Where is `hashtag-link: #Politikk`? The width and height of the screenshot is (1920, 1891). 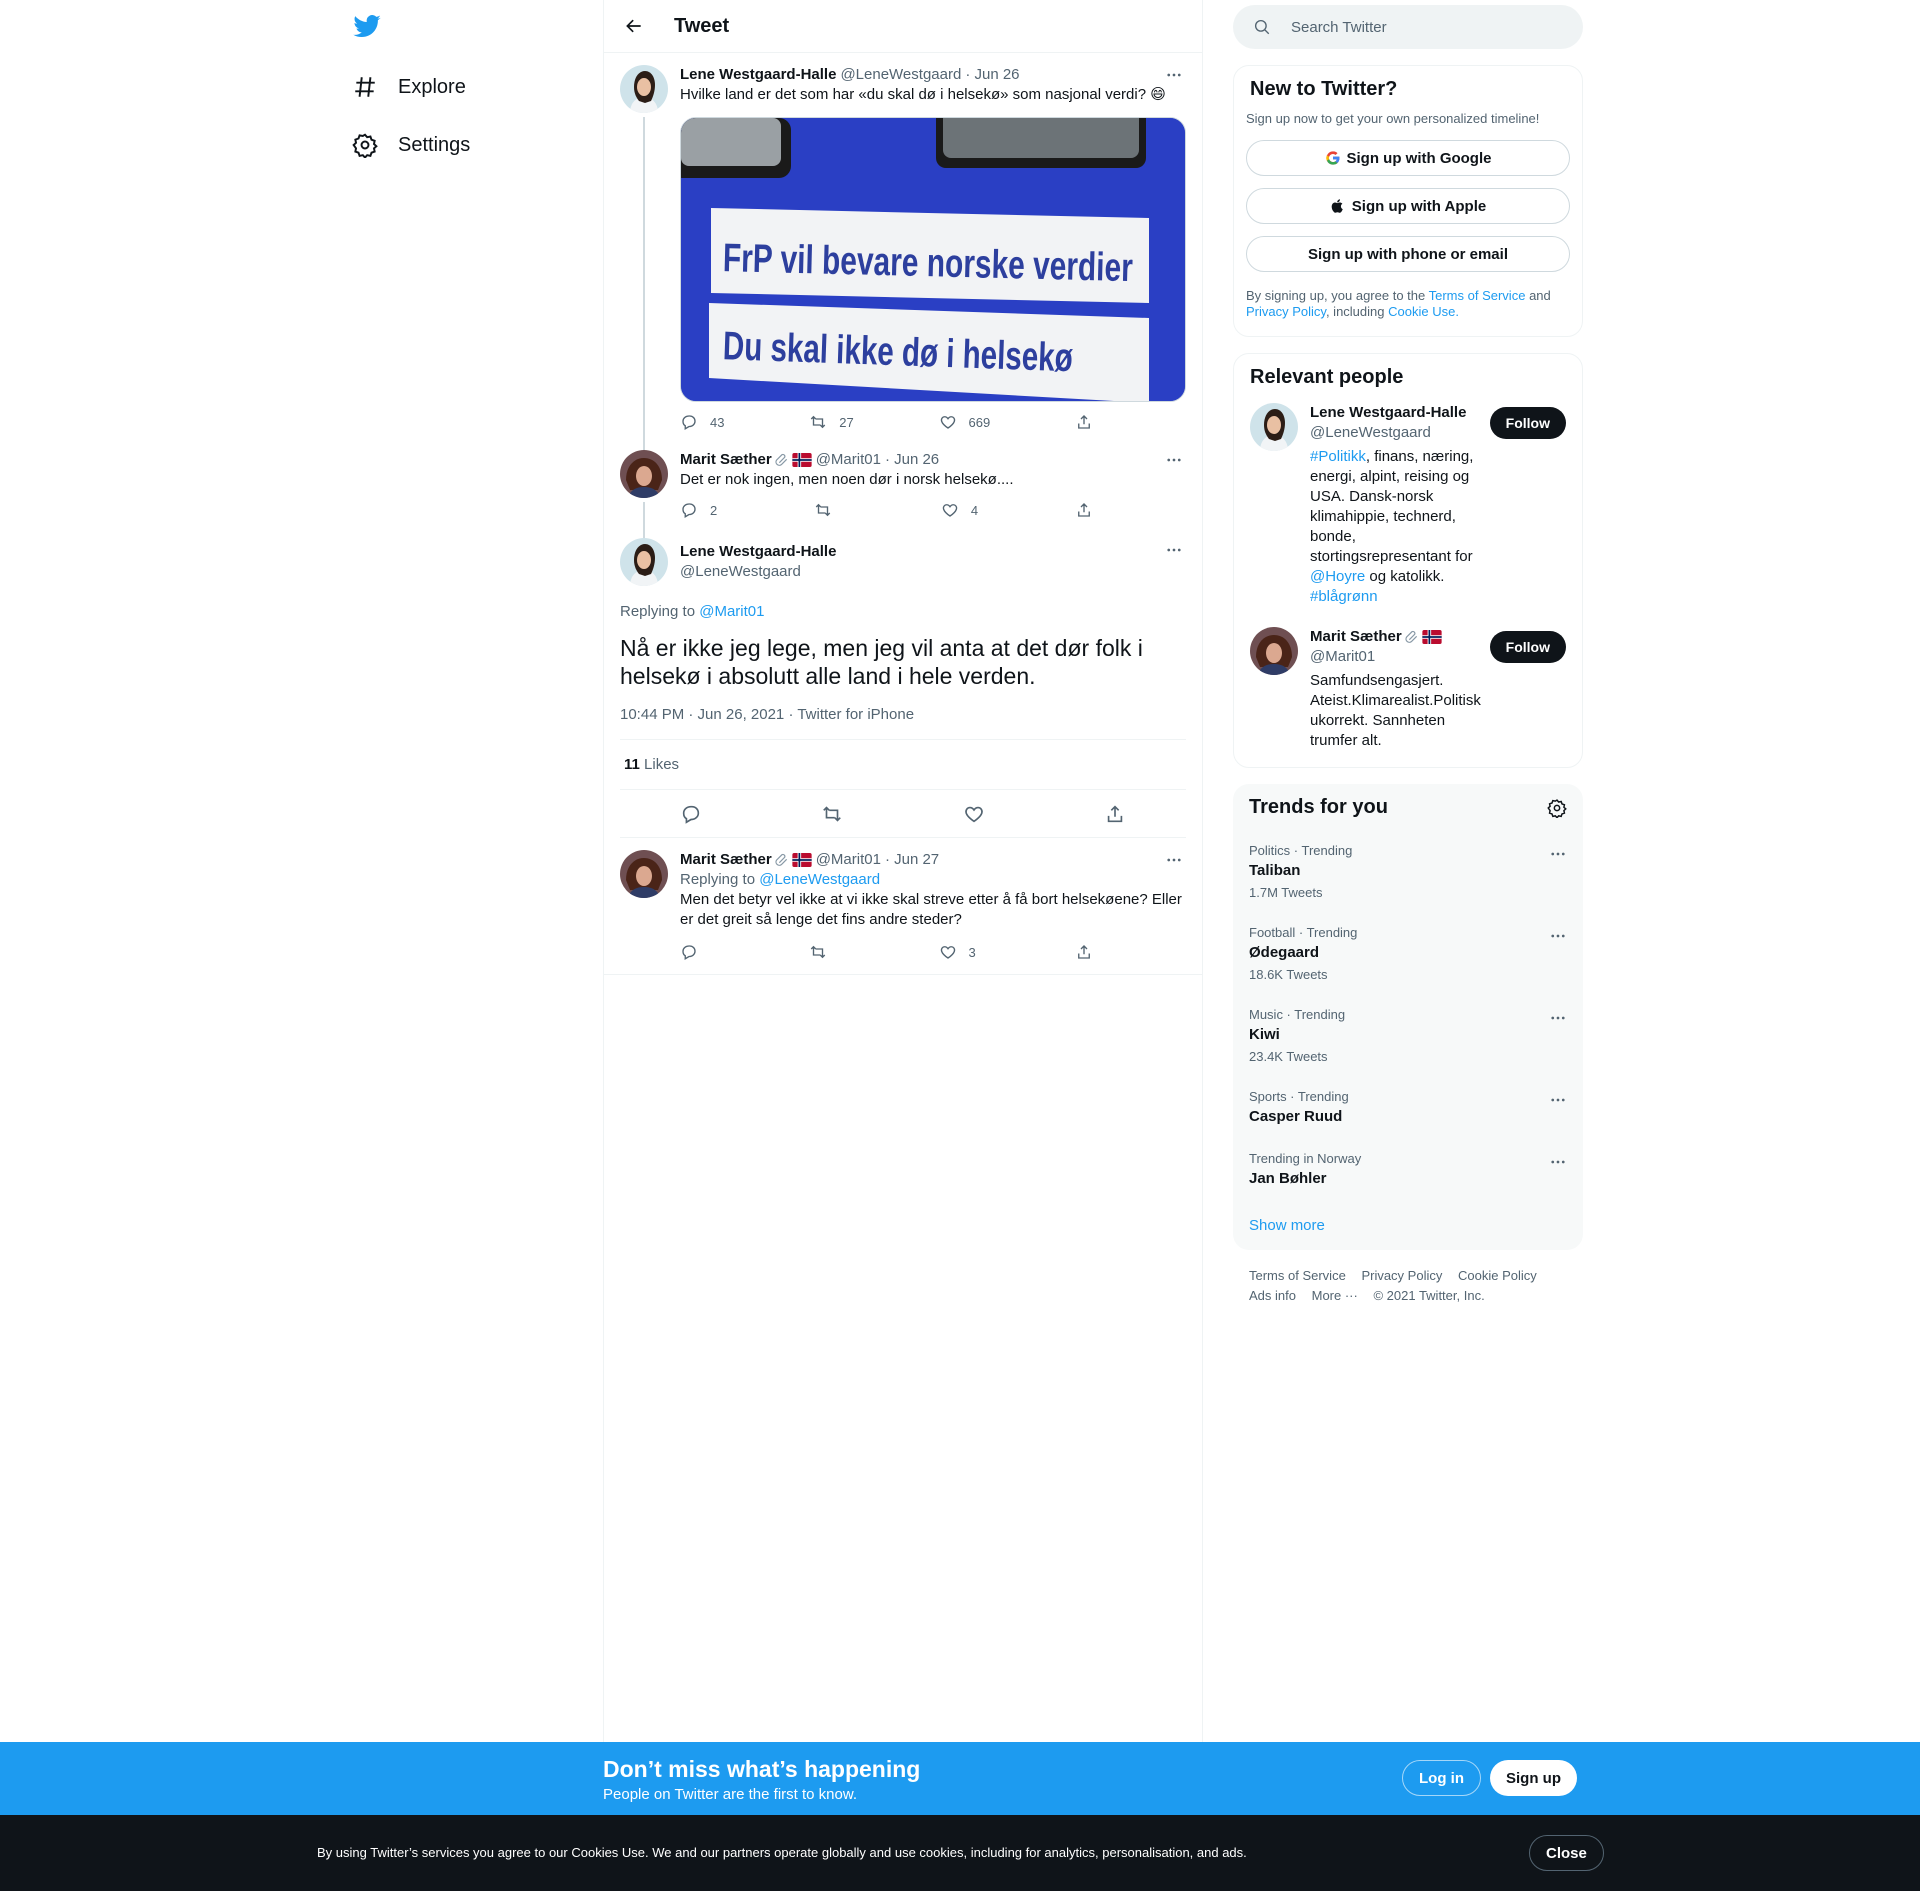 hashtag-link: #Politikk is located at coordinates (1338, 456).